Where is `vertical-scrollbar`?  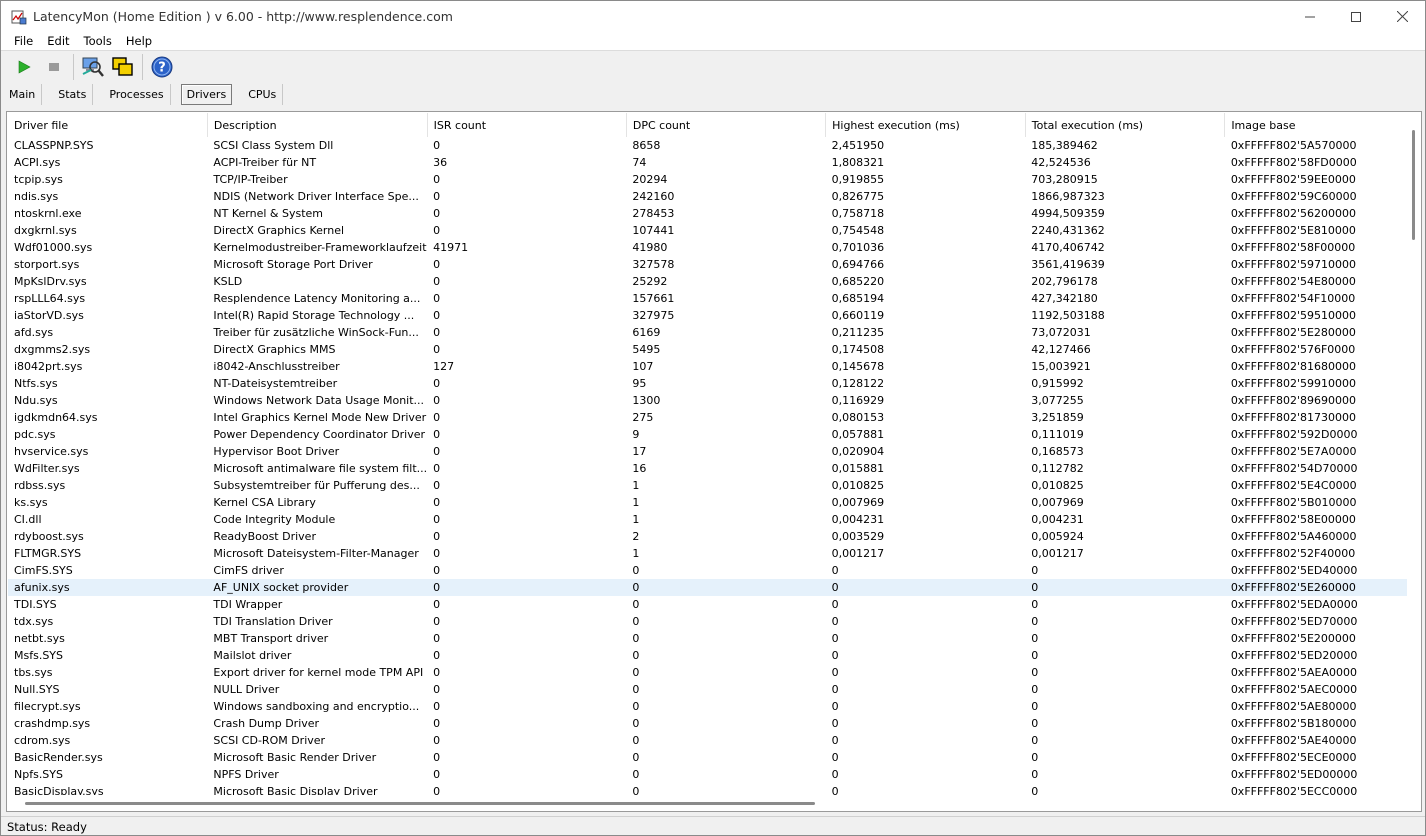
vertical-scrollbar is located at coordinates (1414, 453).